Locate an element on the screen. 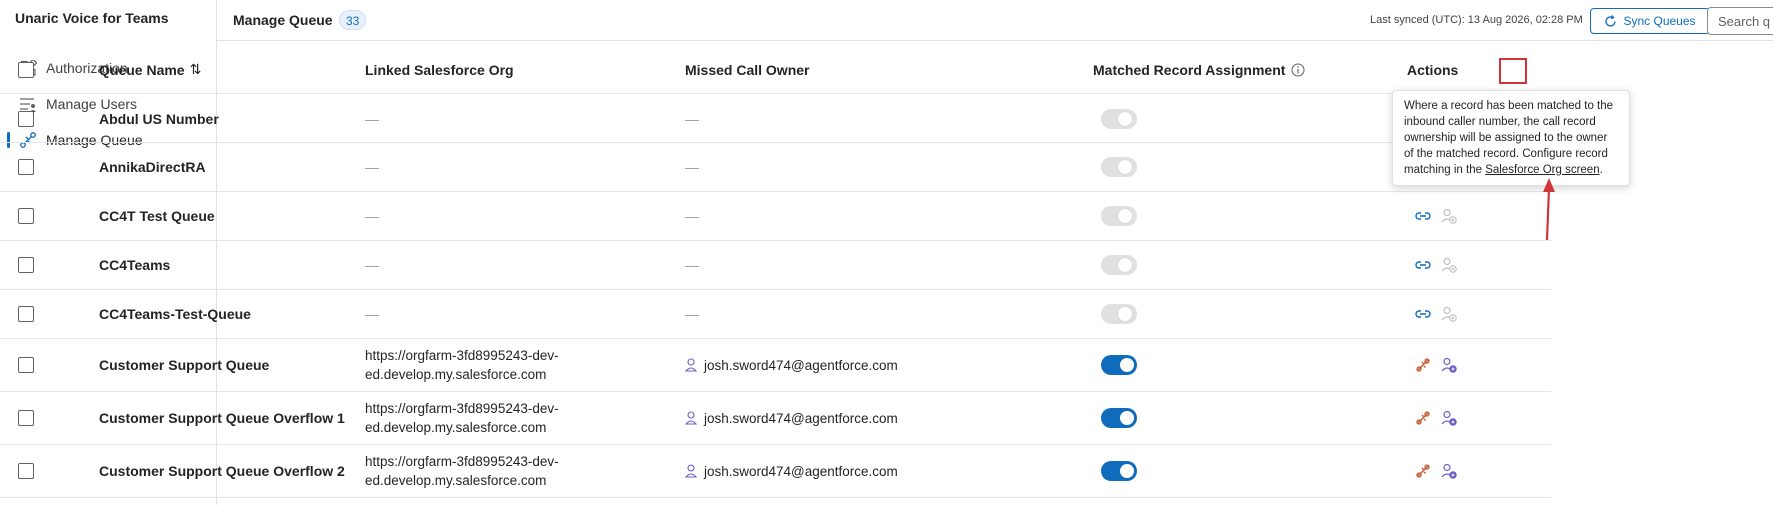 The height and width of the screenshot is (505, 1773). queue-name: CC4Teams-Test-Queue is located at coordinates (175, 314).